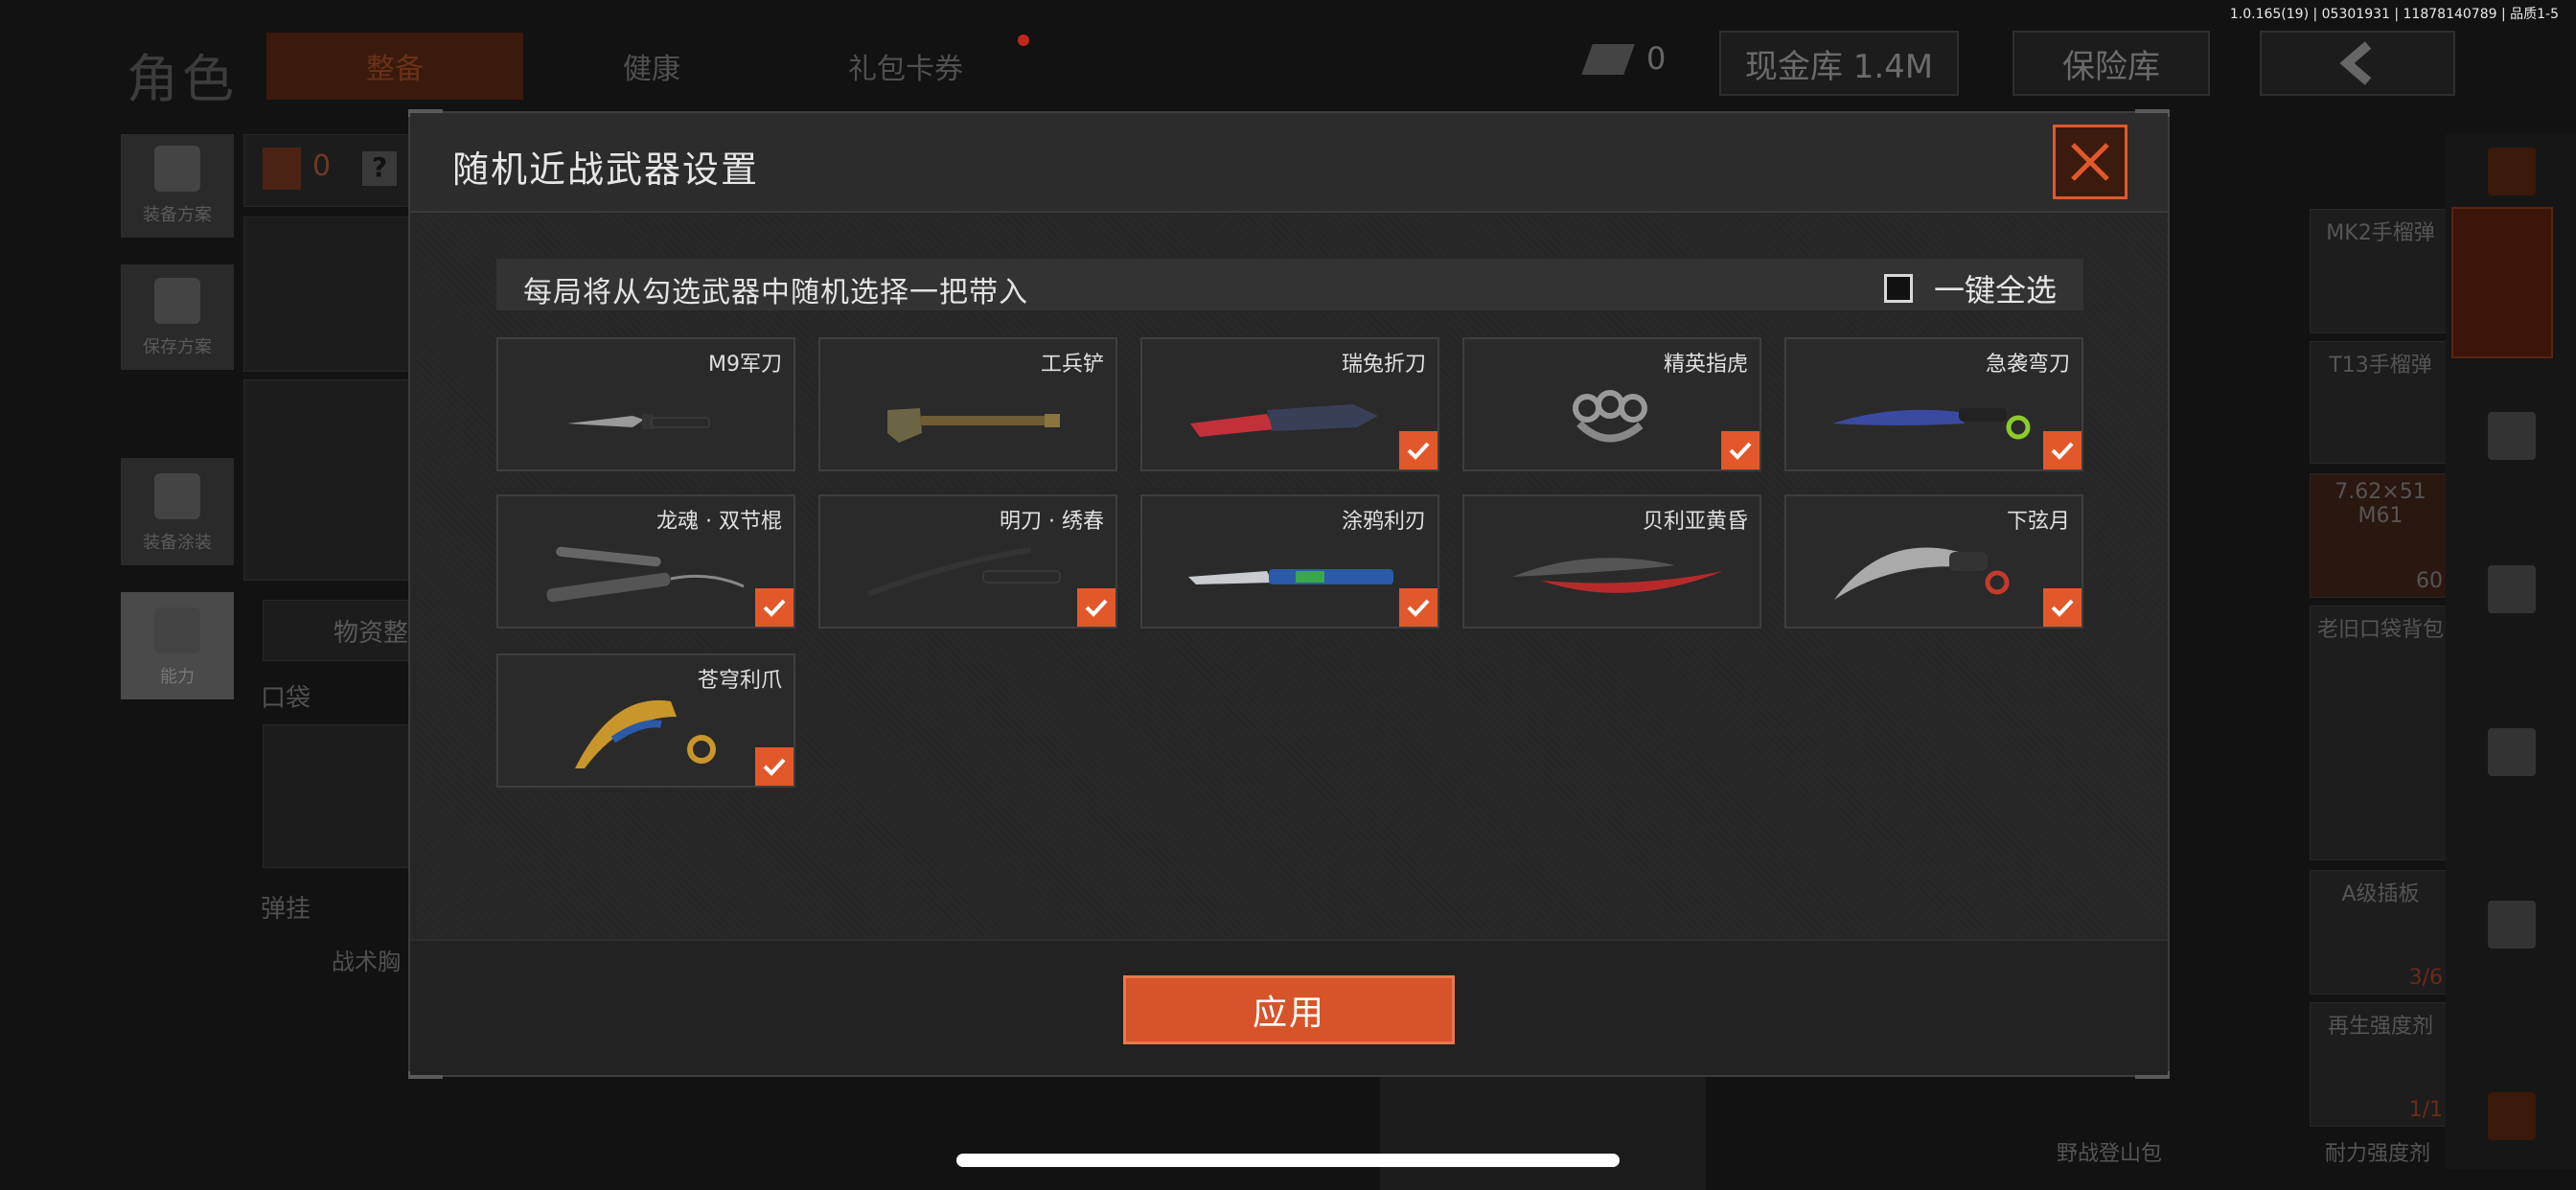 This screenshot has height=1190, width=2576. I want to click on back-button, so click(2357, 64).